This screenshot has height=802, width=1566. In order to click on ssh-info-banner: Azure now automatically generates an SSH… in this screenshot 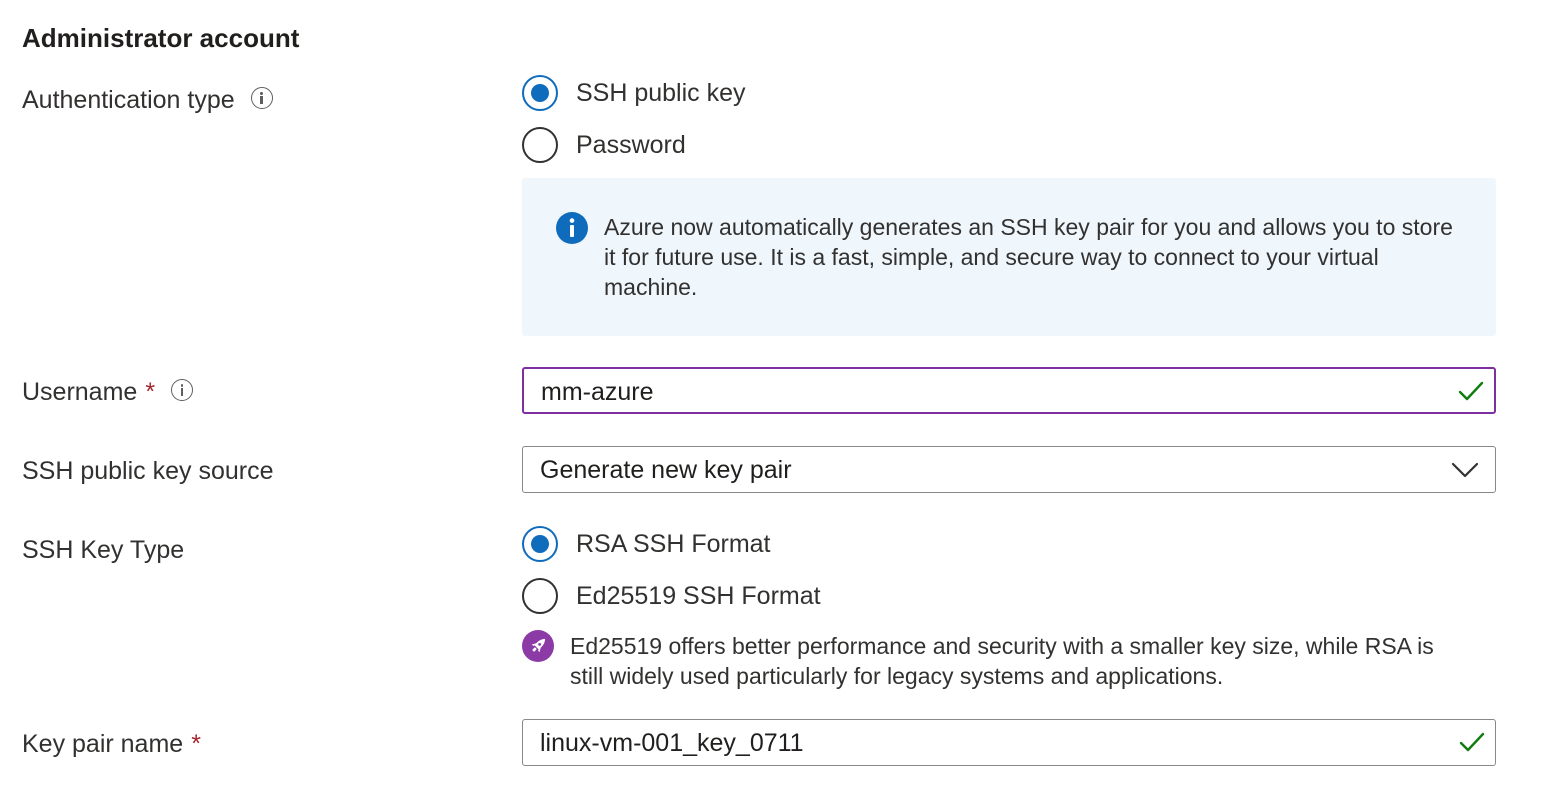, I will do `click(1009, 257)`.